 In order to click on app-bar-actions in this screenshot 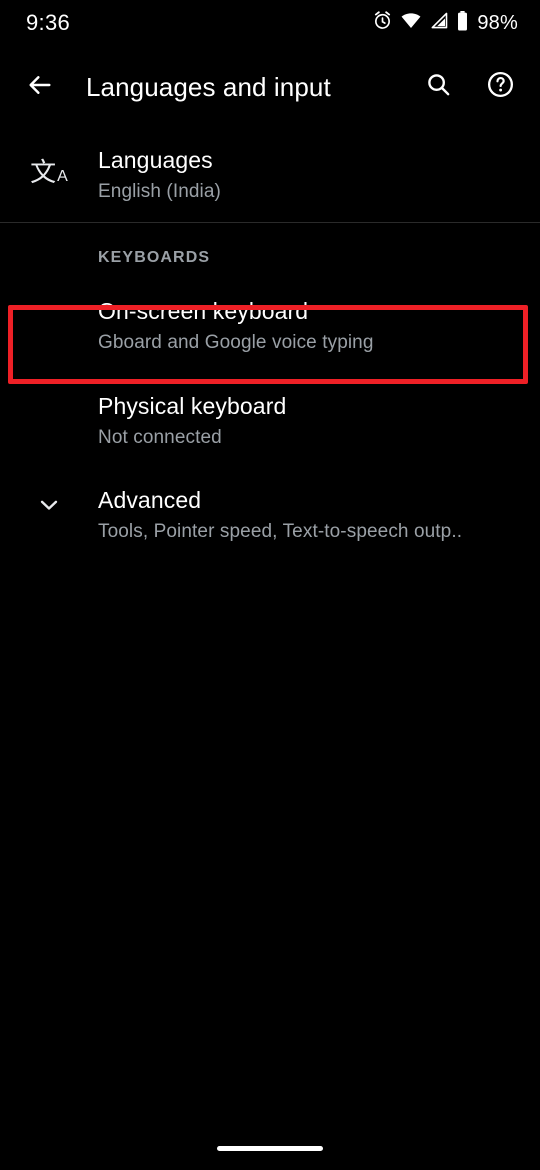, I will do `click(476, 87)`.